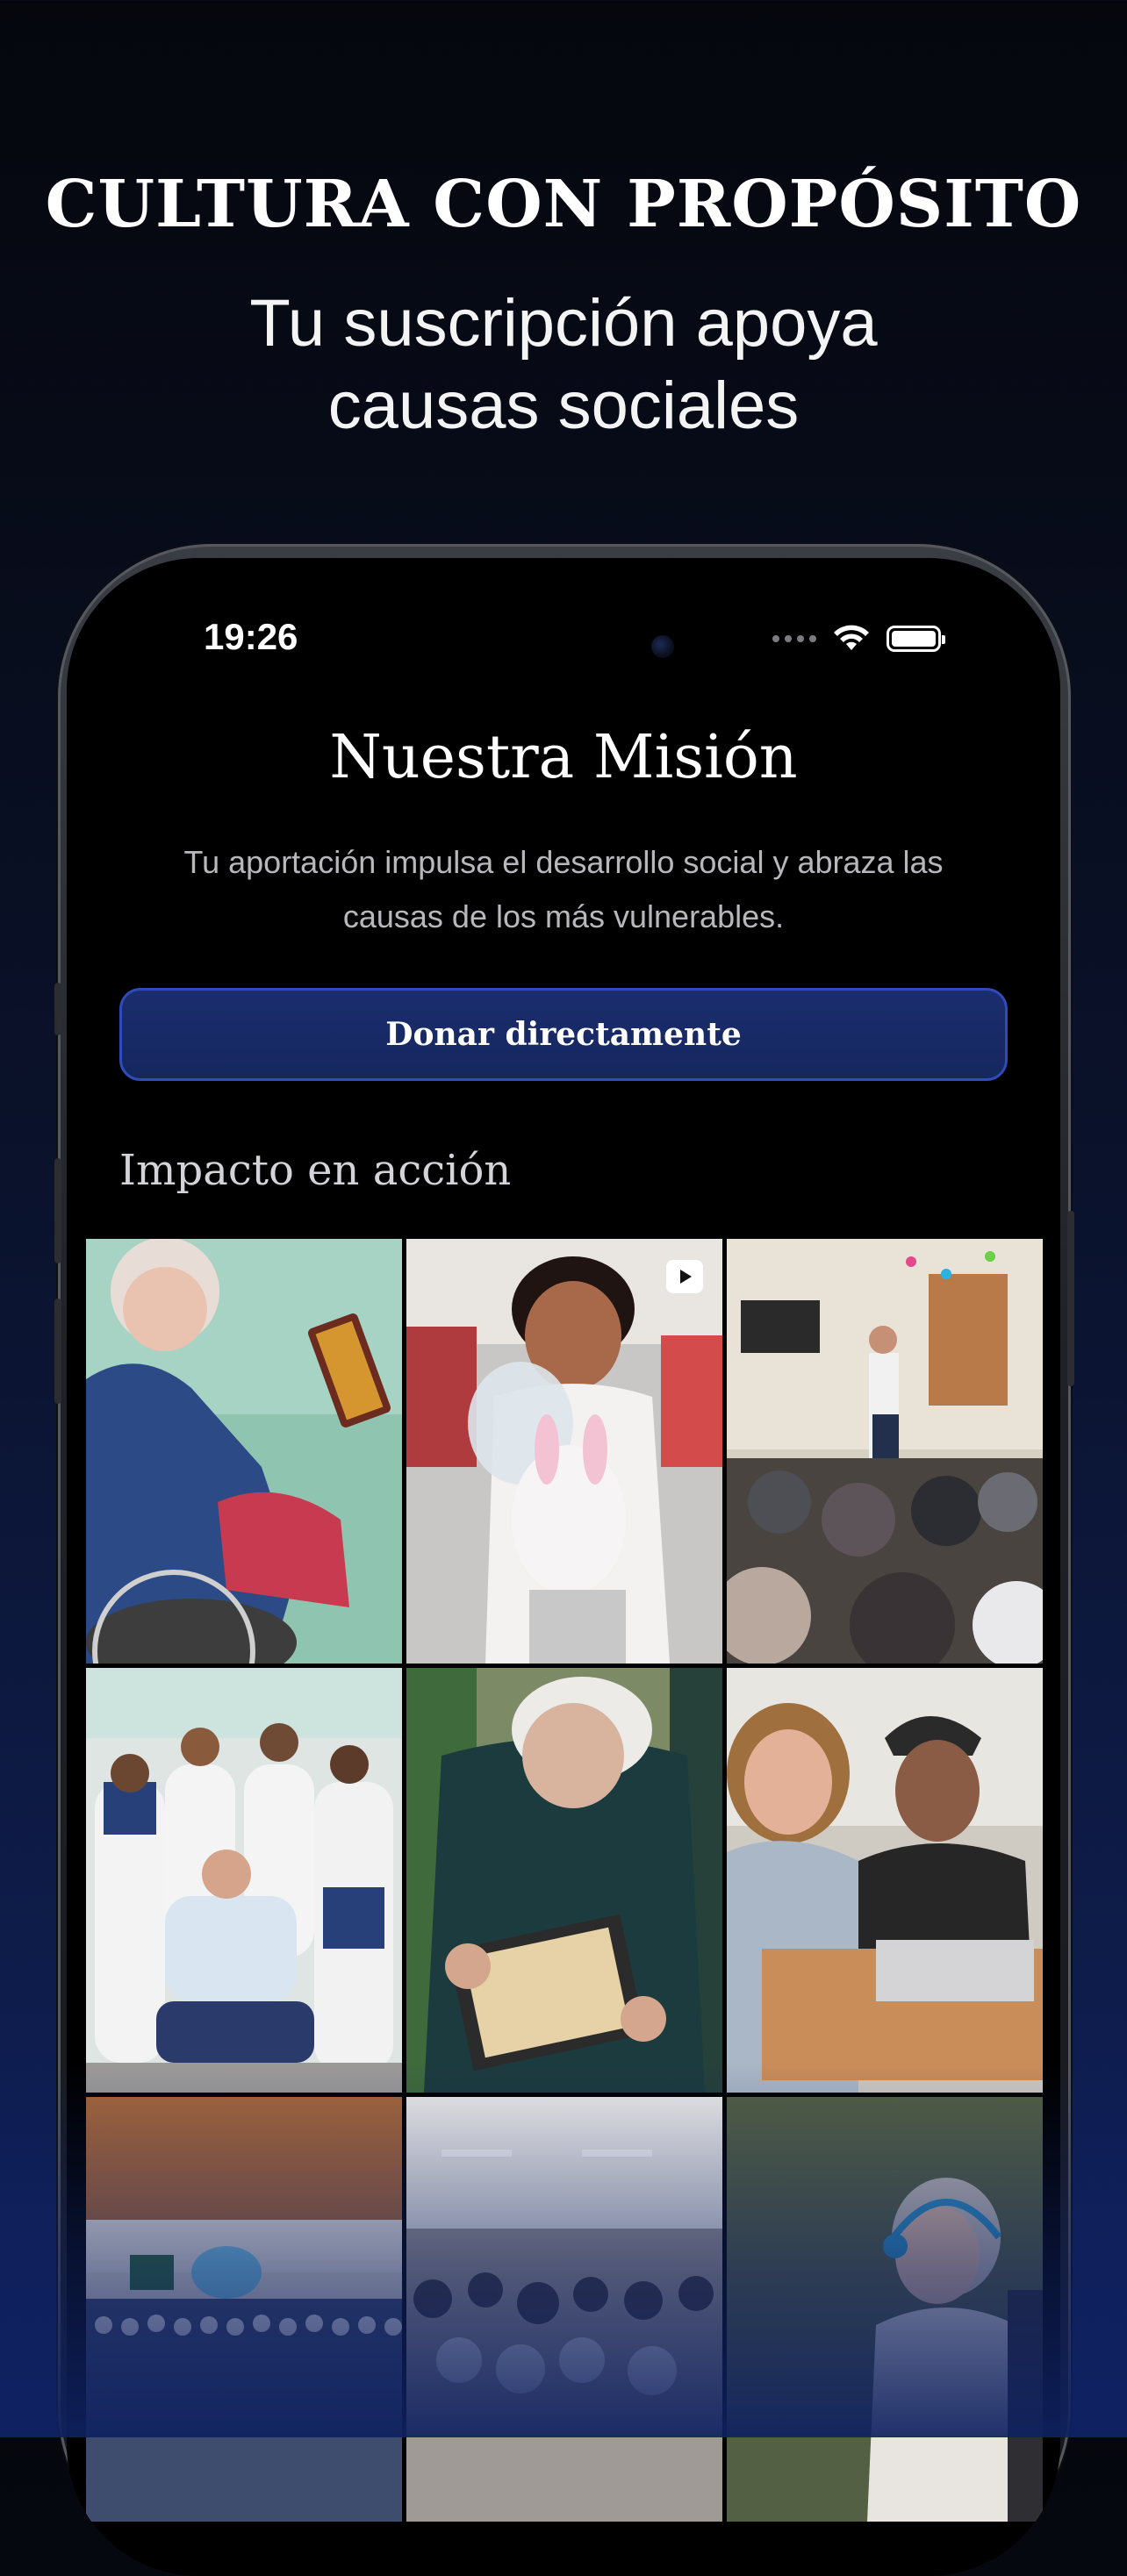 The image size is (1127, 2576). What do you see at coordinates (563, 204) in the screenshot?
I see `promo-headline: CULTURA CON PROPÓSITO` at bounding box center [563, 204].